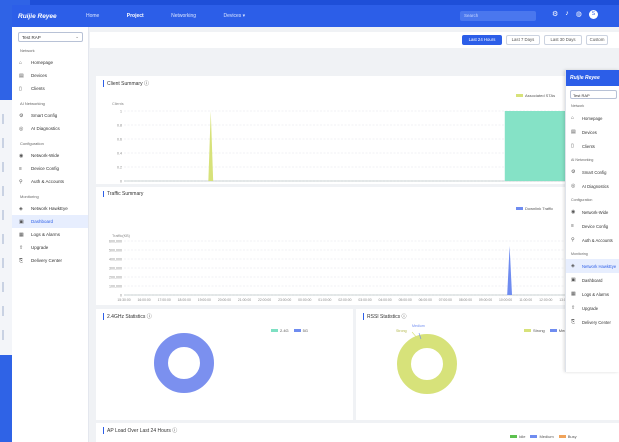 This screenshot has width=619, height=442. What do you see at coordinates (119, 139) in the screenshot?
I see `y-tick-label: 0.6` at bounding box center [119, 139].